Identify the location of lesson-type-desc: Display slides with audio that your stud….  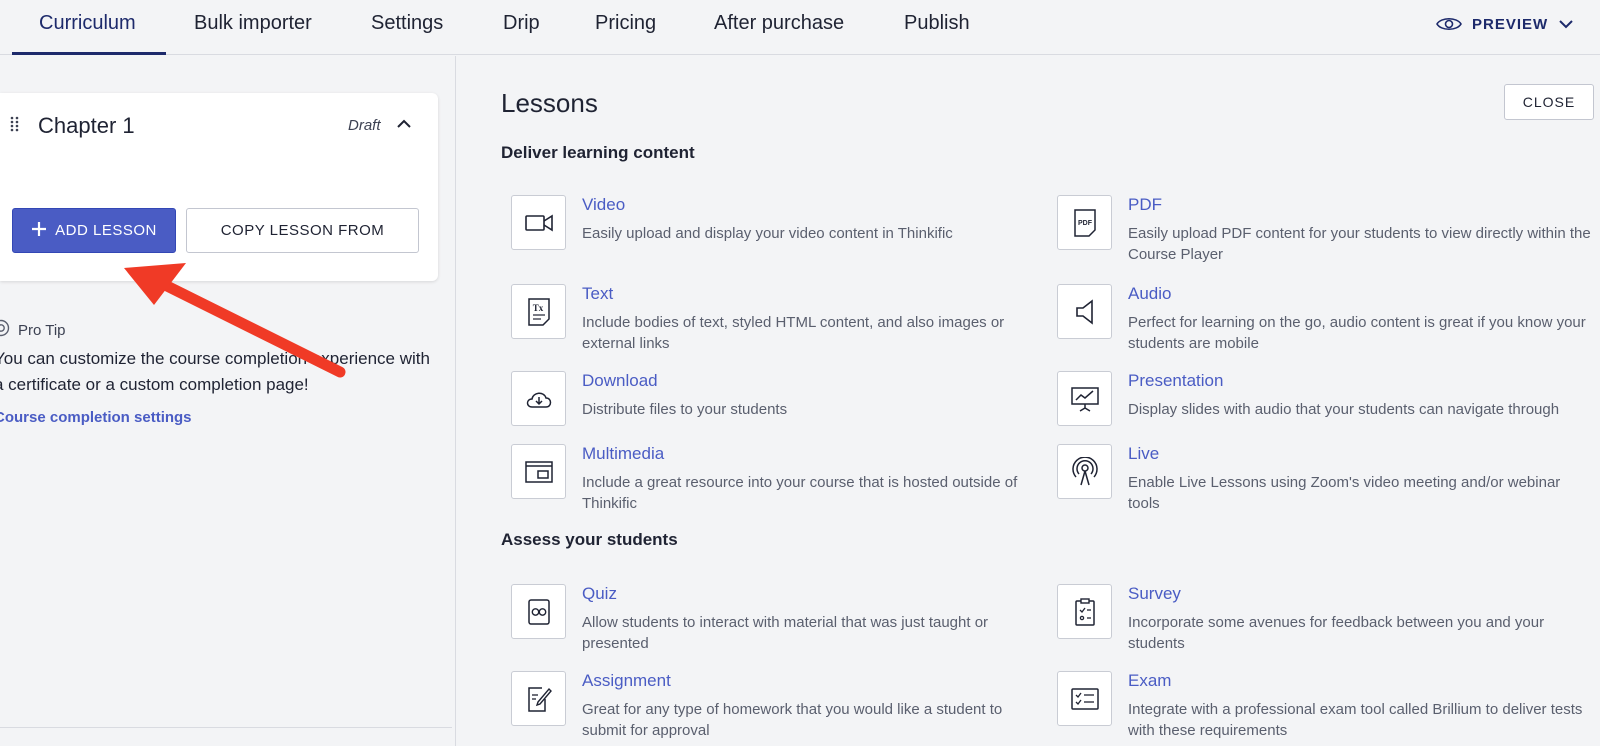
(1344, 409).